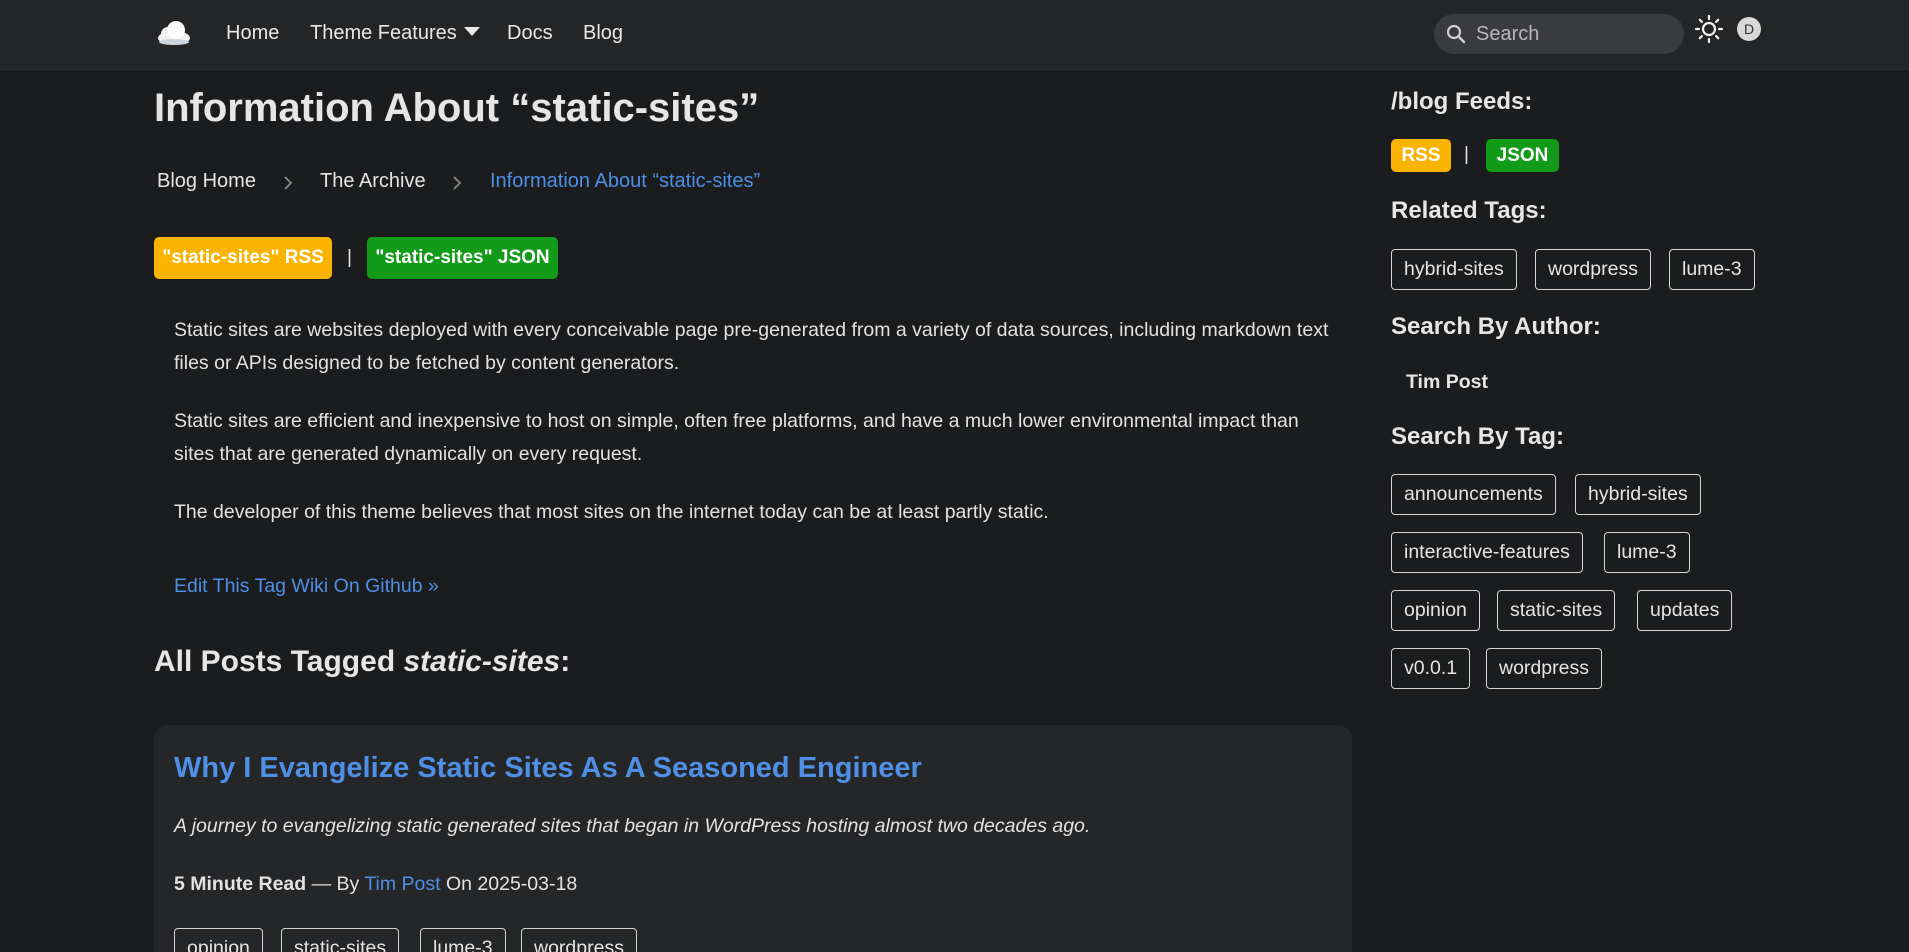 This screenshot has width=1909, height=952. Describe the element at coordinates (243, 258) in the screenshot. I see `tag-rss-button: "static-sites" RSS` at that location.